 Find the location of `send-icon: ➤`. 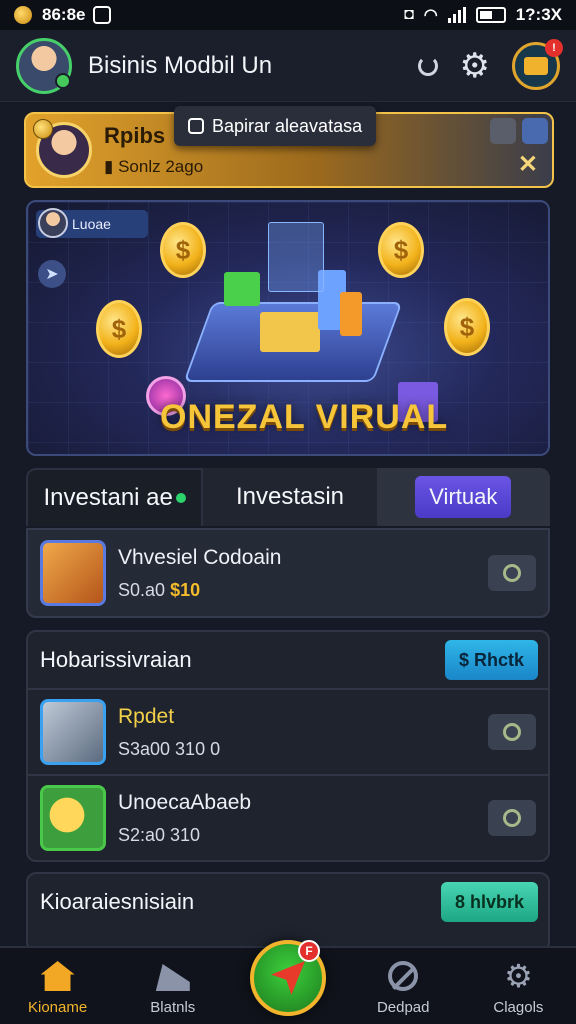

send-icon: ➤ is located at coordinates (52, 274).